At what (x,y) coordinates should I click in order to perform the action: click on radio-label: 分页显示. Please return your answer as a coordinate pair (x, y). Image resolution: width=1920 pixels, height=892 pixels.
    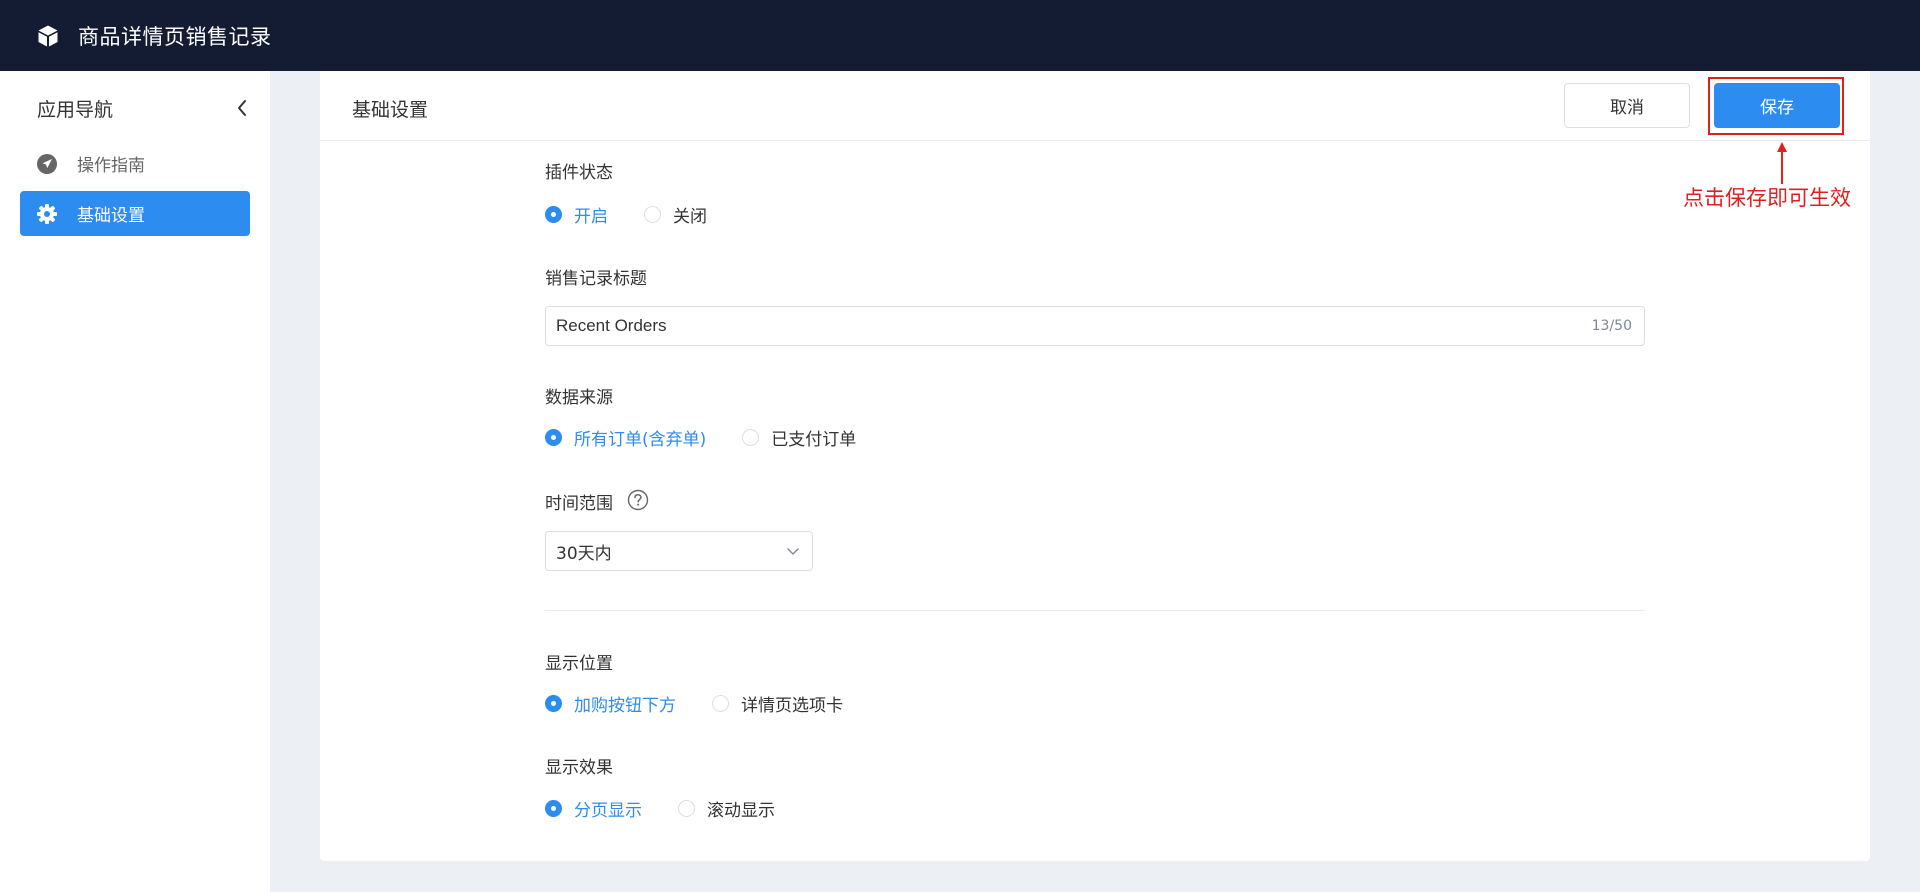
    Looking at the image, I should click on (608, 811).